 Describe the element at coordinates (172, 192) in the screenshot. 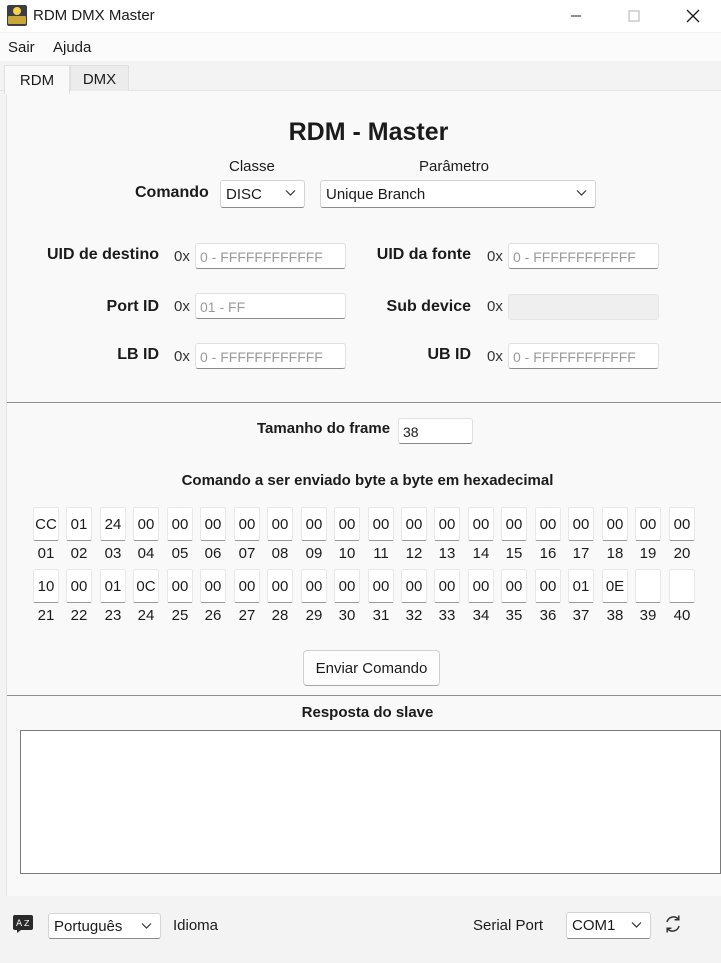

I see `command-label: Comando` at that location.